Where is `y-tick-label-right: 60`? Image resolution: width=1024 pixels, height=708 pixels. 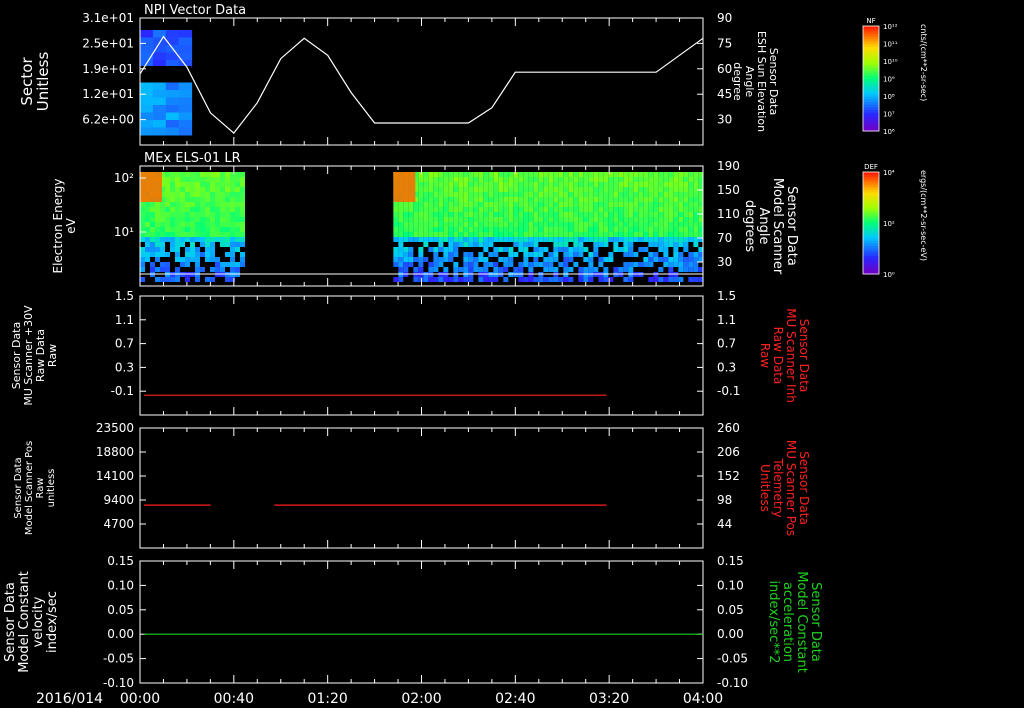 y-tick-label-right: 60 is located at coordinates (724, 69).